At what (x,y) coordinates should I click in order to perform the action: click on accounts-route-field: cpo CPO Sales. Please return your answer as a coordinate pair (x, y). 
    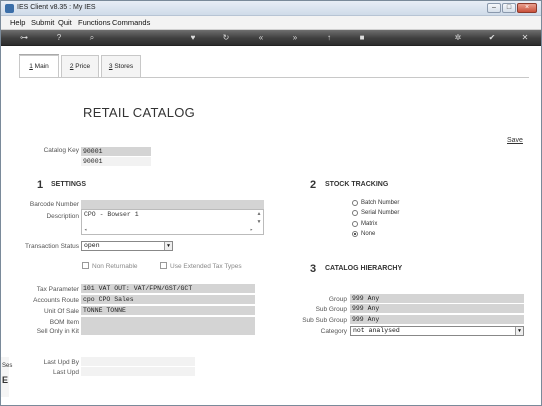
    Looking at the image, I should click on (168, 299).